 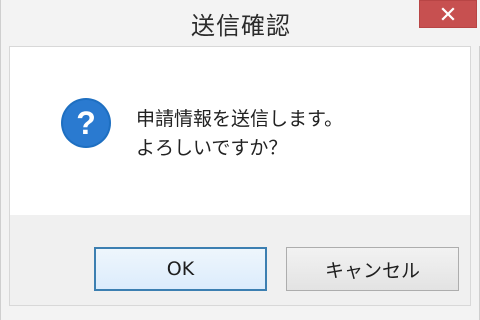 I want to click on message-line-2: よろしいですか？, so click(x=212, y=148).